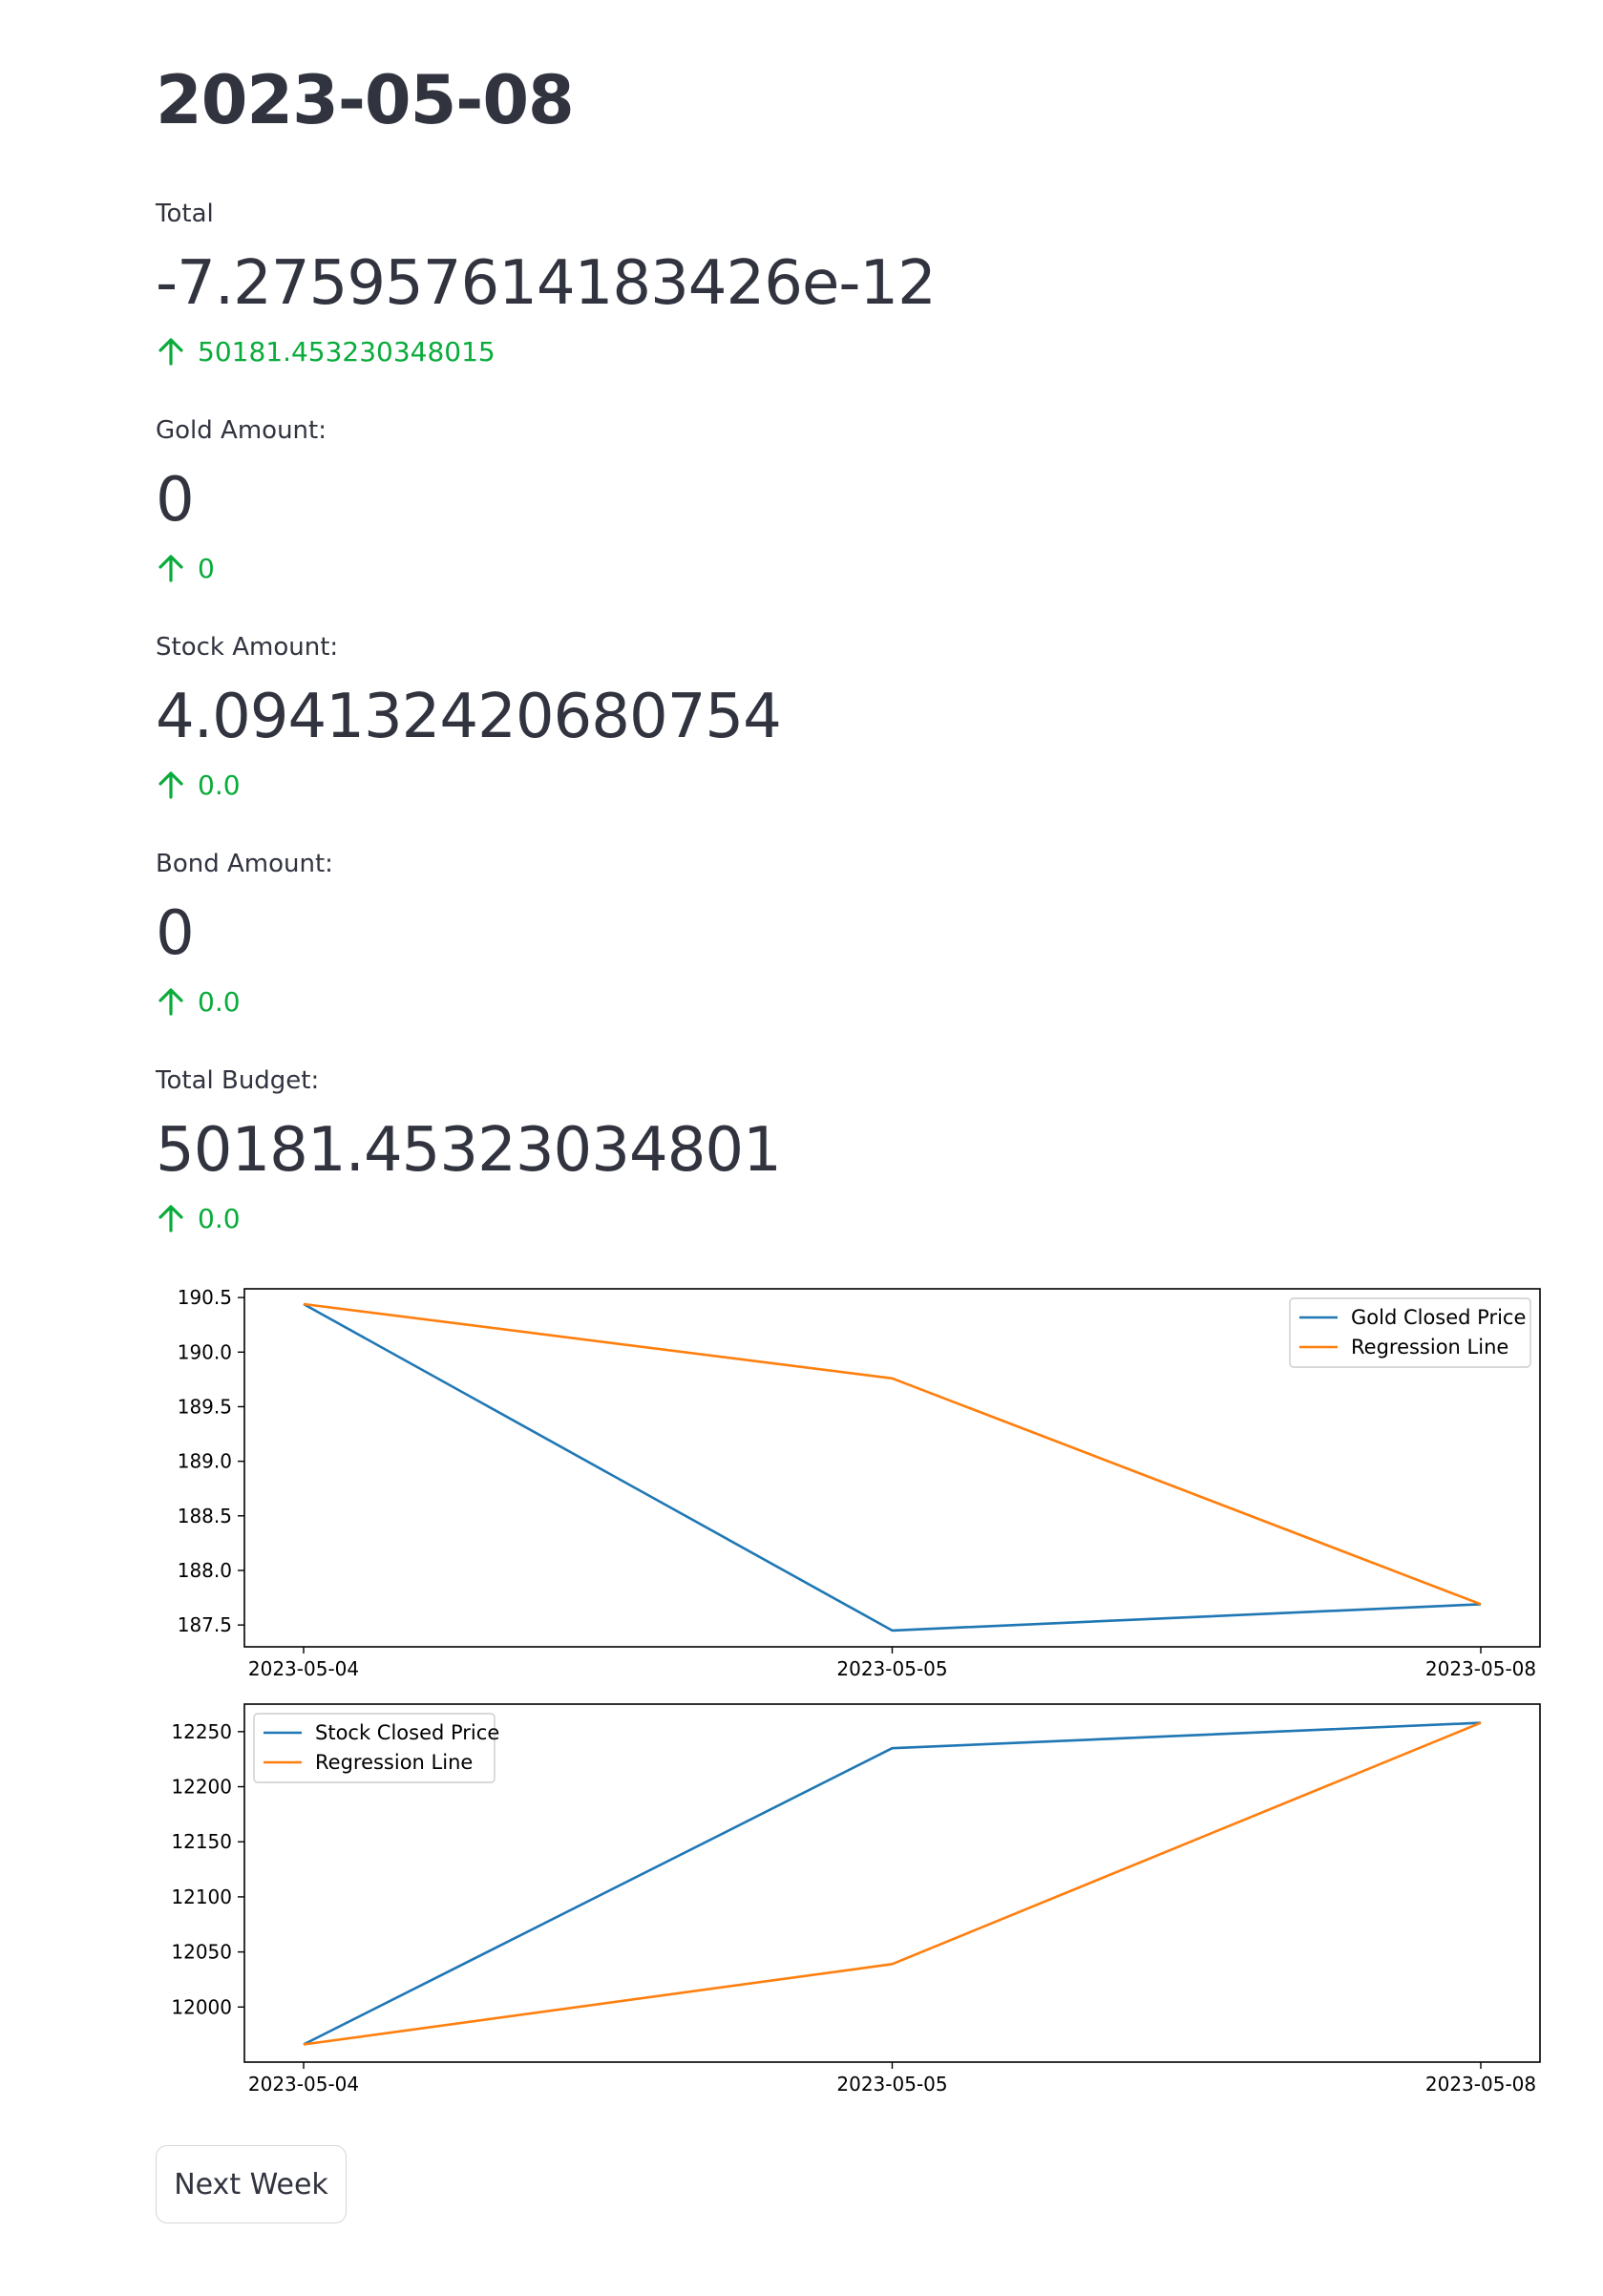 Image resolution: width=1603 pixels, height=2296 pixels. Describe the element at coordinates (205, 1571) in the screenshot. I see `y-tick-label: 188.0` at that location.